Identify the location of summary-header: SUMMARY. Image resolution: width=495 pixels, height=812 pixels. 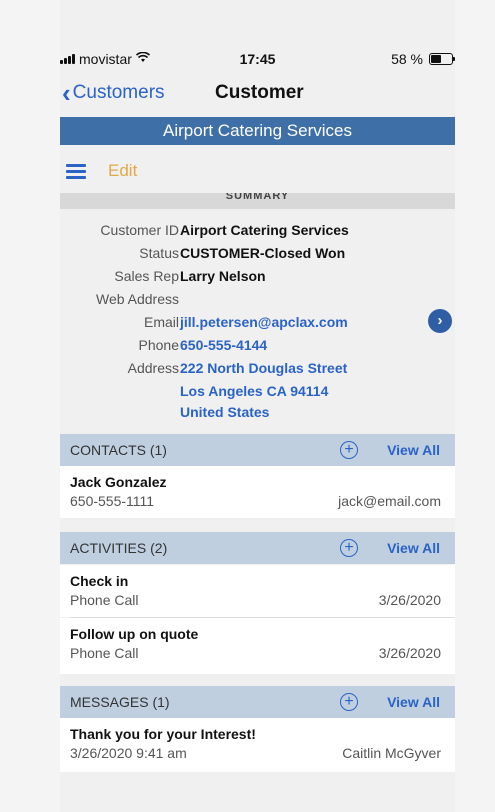
(257, 201).